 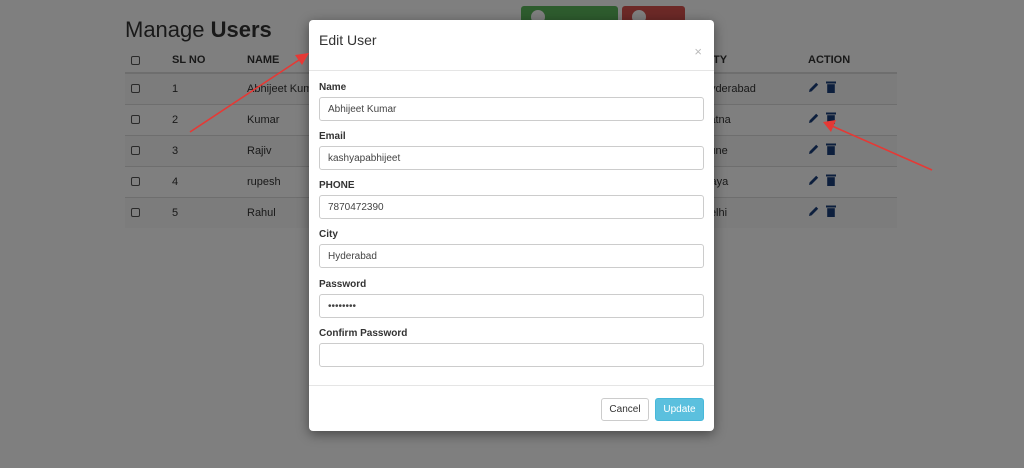 What do you see at coordinates (511, 306) in the screenshot?
I see `password-input` at bounding box center [511, 306].